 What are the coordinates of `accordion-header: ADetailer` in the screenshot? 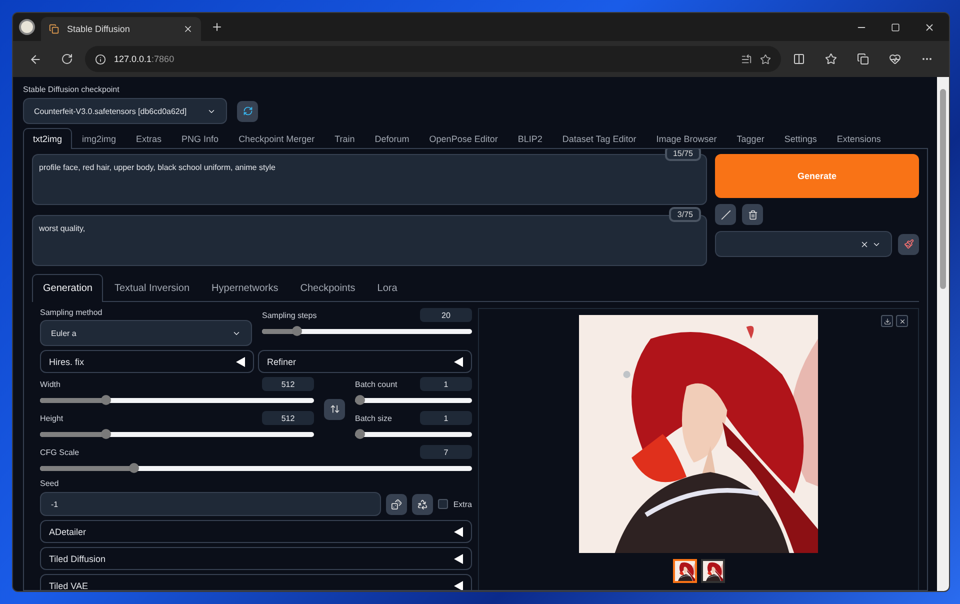 It's located at (256, 531).